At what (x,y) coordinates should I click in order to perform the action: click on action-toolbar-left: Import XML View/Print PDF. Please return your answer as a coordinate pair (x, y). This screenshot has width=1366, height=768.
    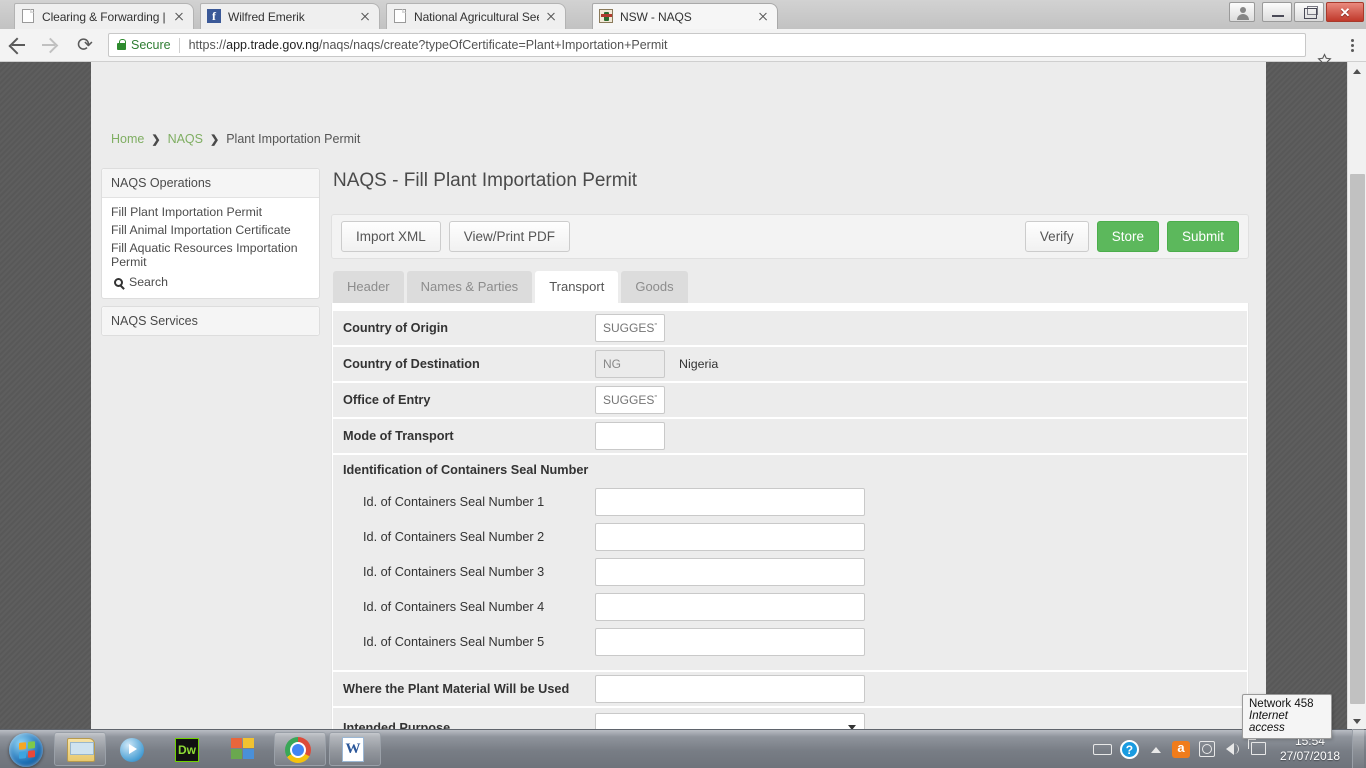
    Looking at the image, I should click on (456, 236).